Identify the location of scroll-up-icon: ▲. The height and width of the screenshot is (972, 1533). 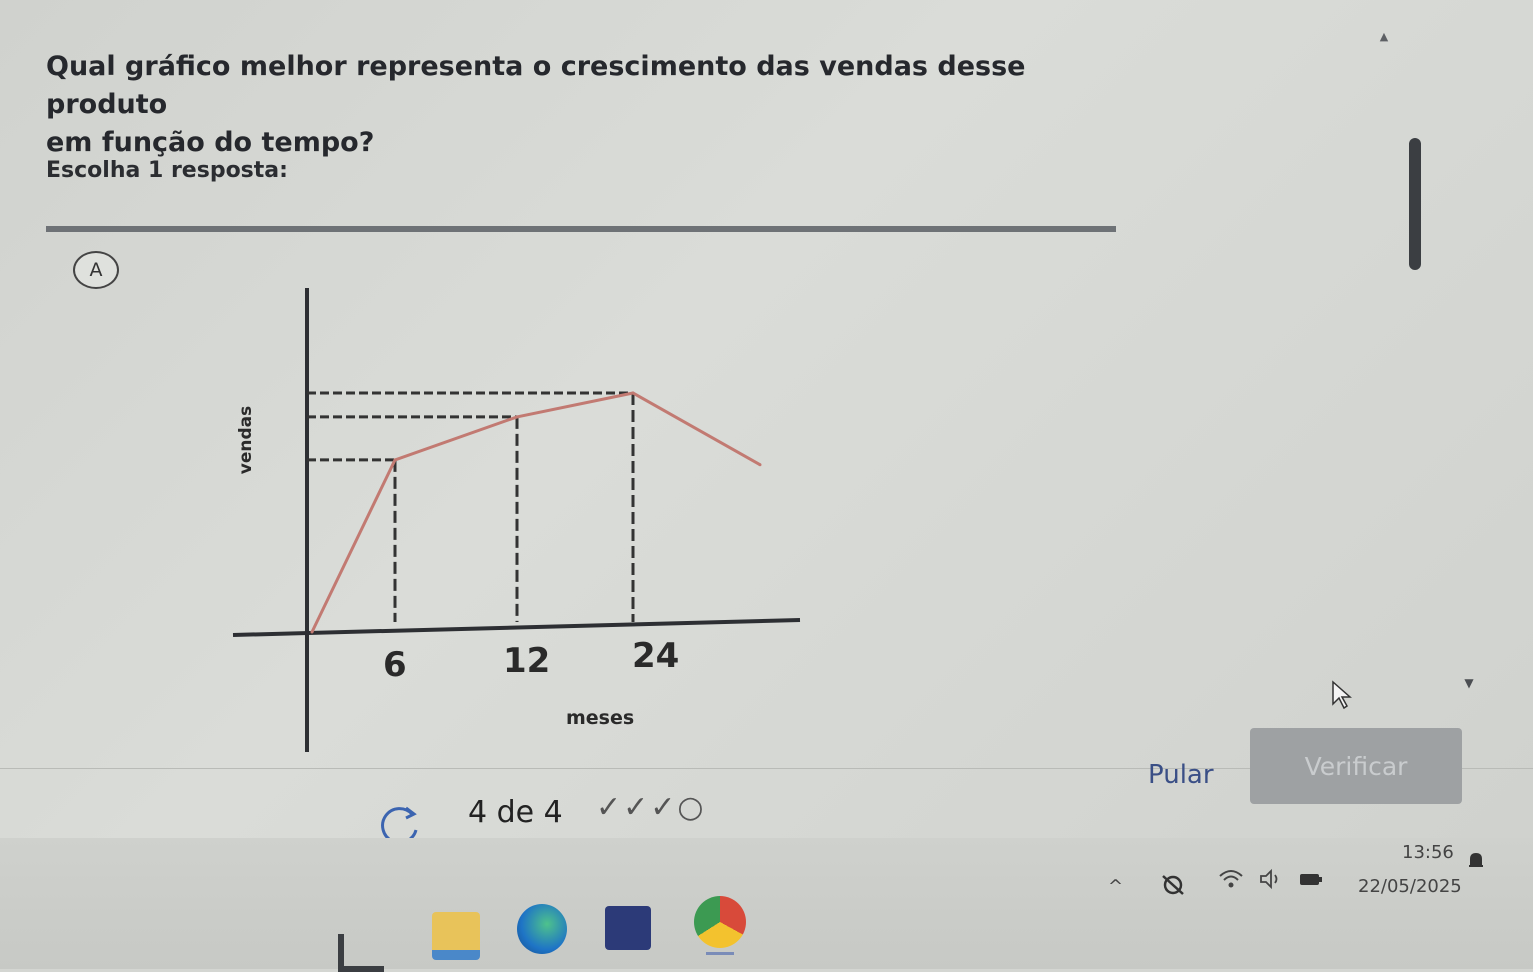
(1384, 37).